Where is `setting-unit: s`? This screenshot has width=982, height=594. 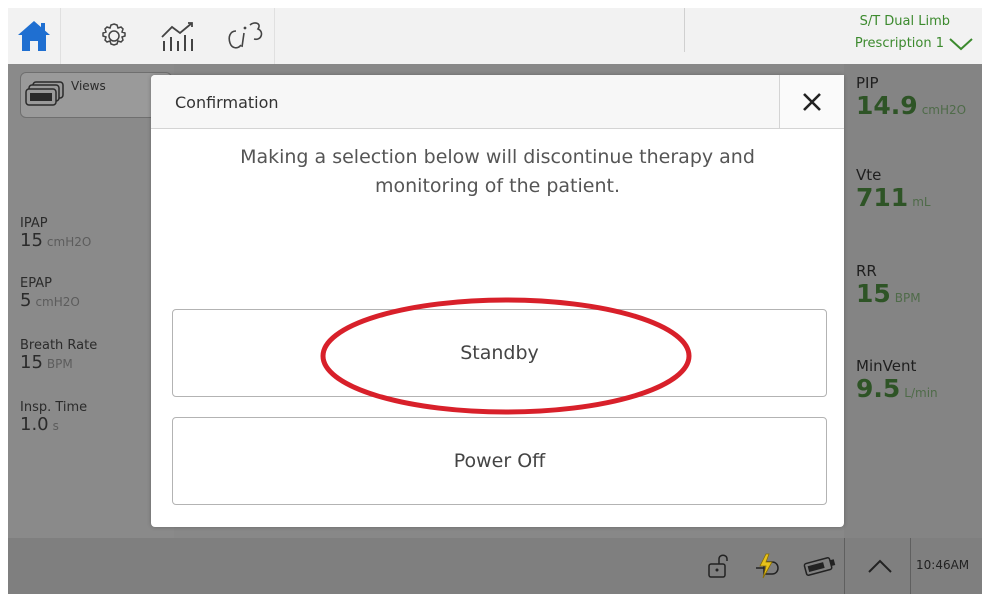
setting-unit: s is located at coordinates (55, 426).